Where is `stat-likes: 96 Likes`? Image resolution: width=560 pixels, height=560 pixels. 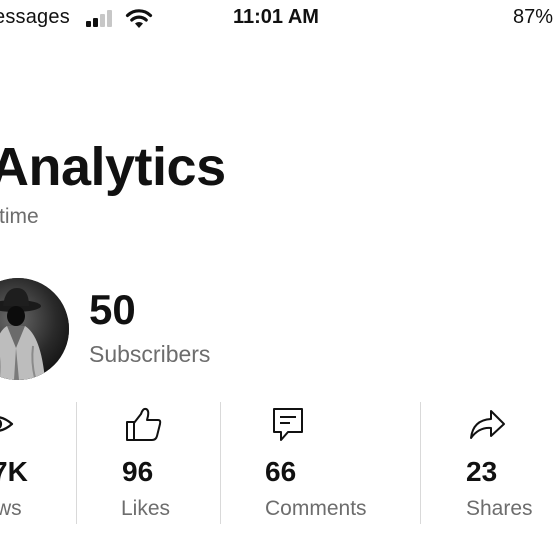 stat-likes: 96 Likes is located at coordinates (170, 463).